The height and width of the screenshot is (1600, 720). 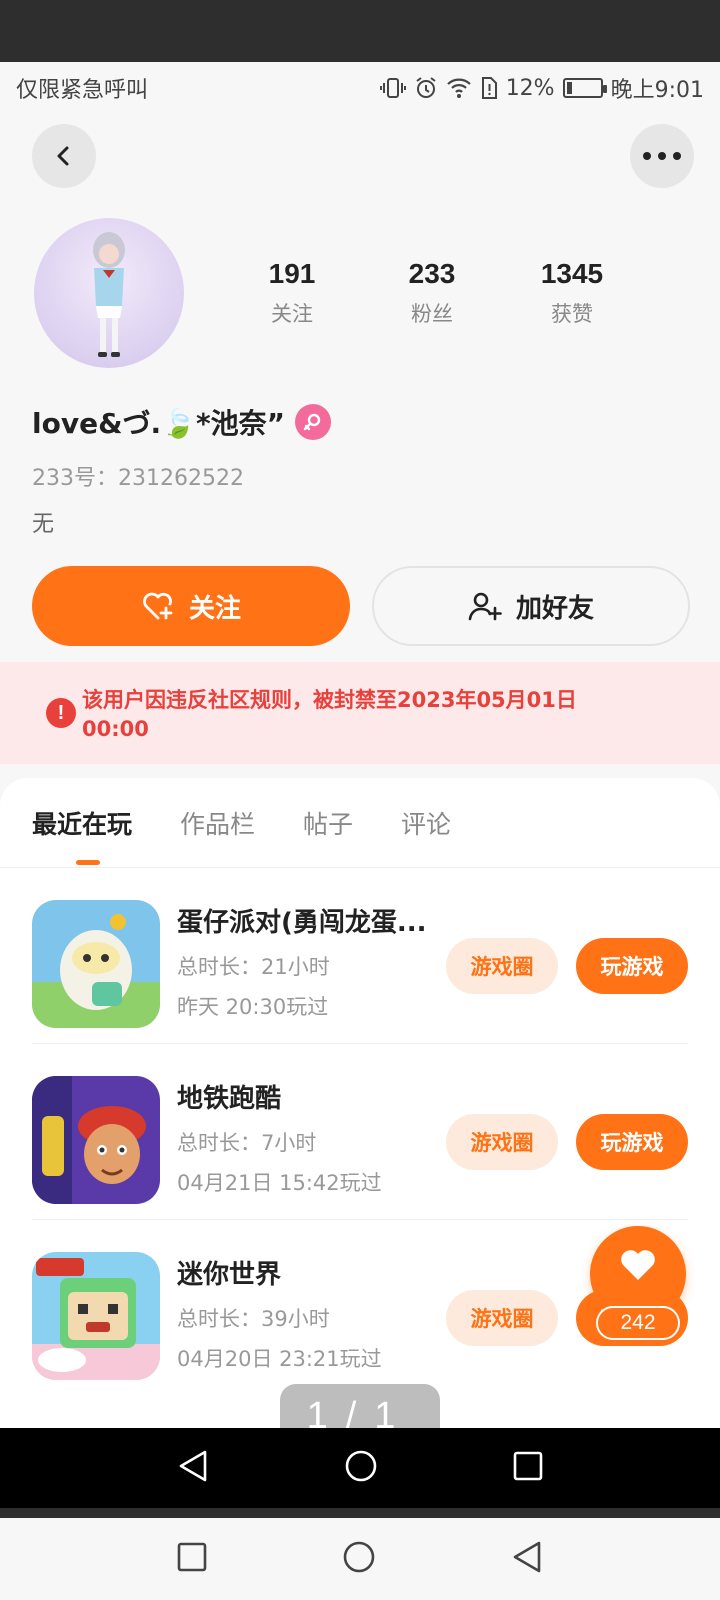 I want to click on game-last-played: 04月20日 23:21玩过, so click(x=279, y=1359).